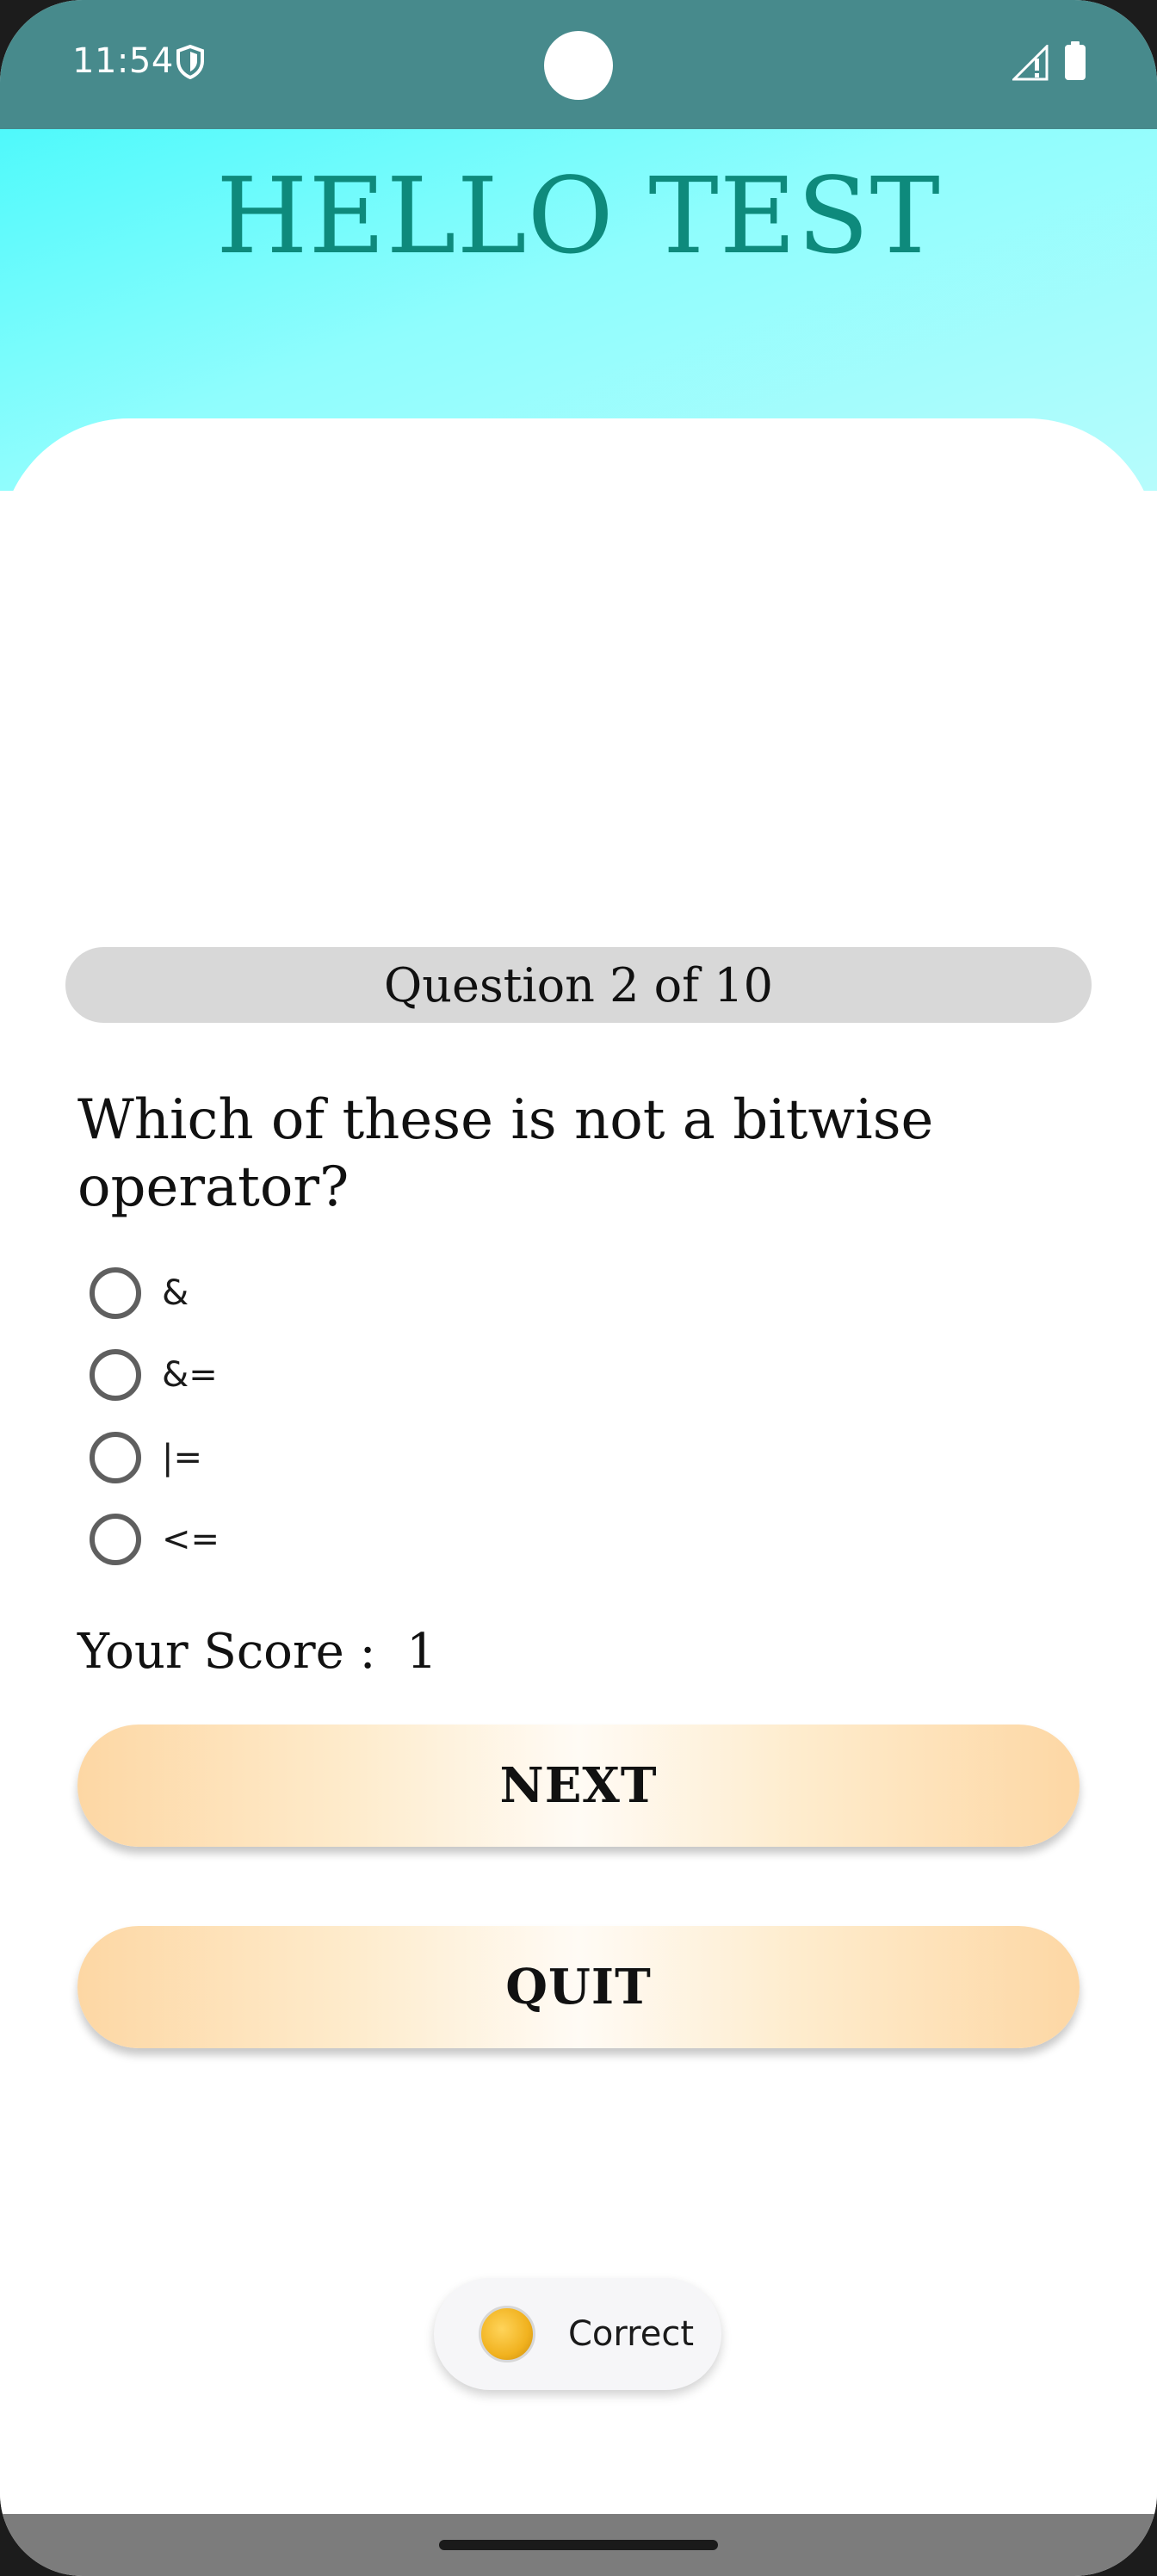 Image resolution: width=1157 pixels, height=2576 pixels. Describe the element at coordinates (146, 1457) in the screenshot. I see `option-3: |=` at that location.